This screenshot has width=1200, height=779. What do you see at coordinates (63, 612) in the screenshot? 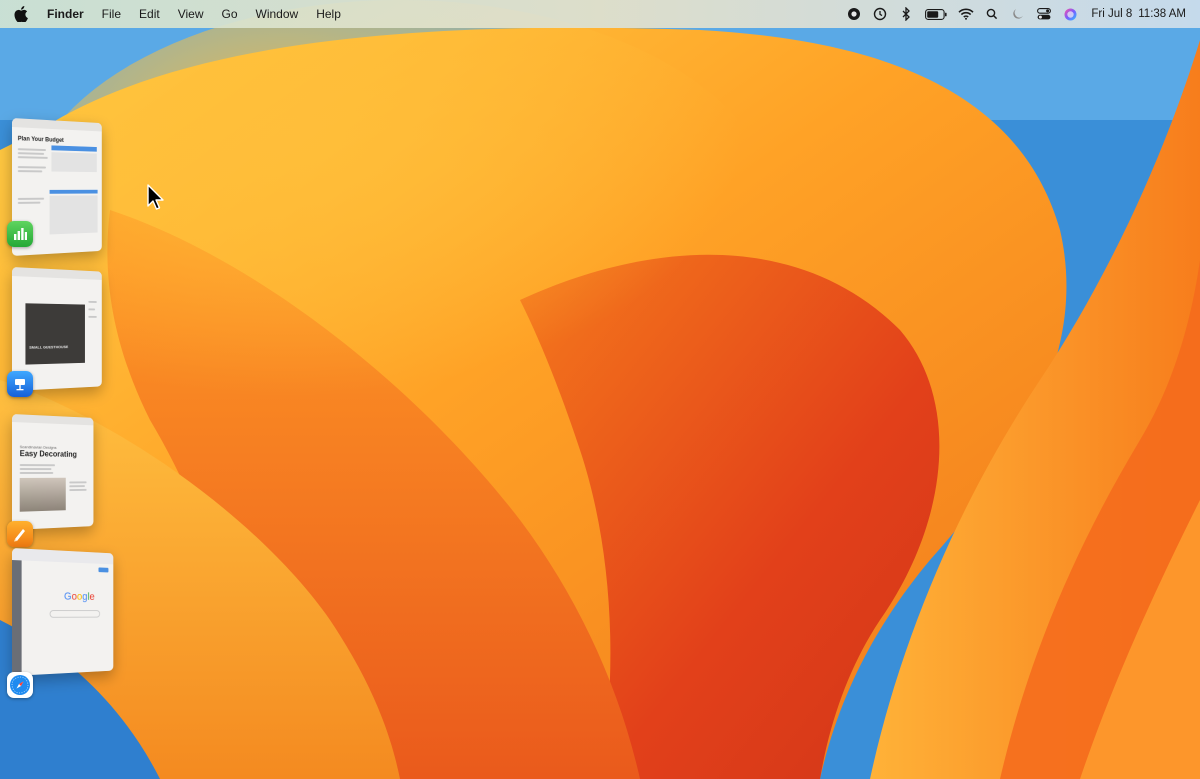
I see `stage-window-safari: Google` at bounding box center [63, 612].